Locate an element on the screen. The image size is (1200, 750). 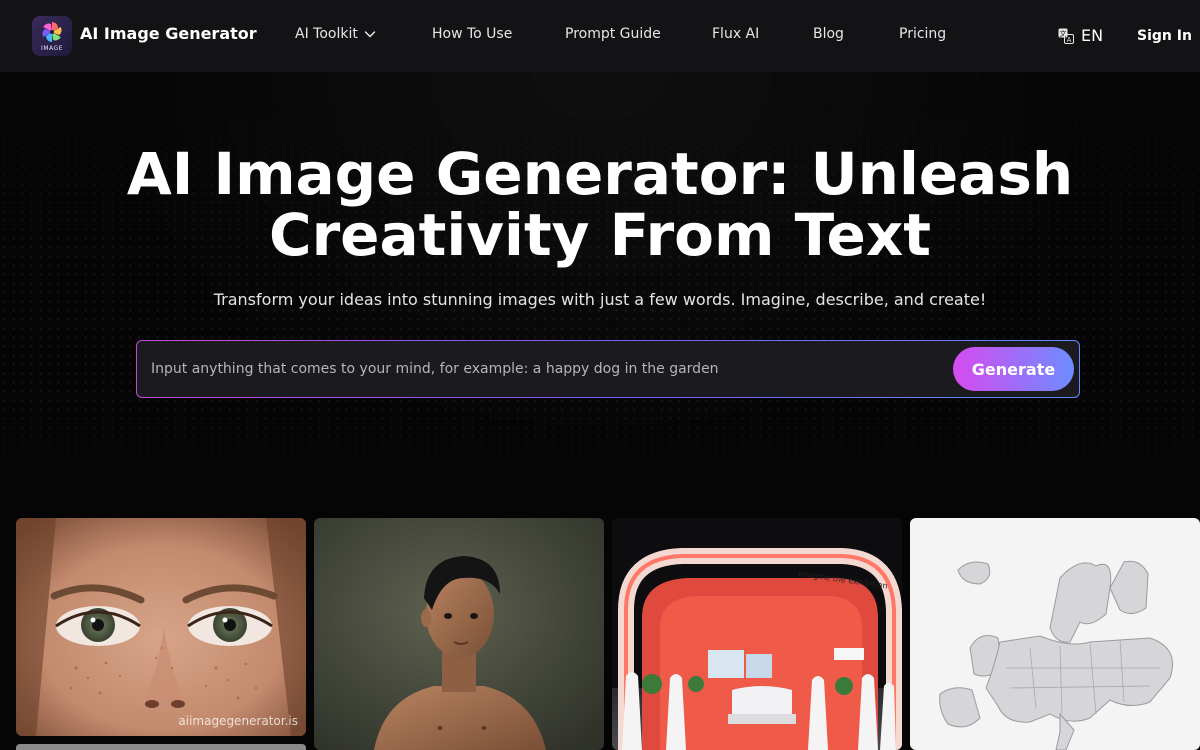
exhibition-booth-image: Imagine the exhibition is located at coordinates (757, 634).